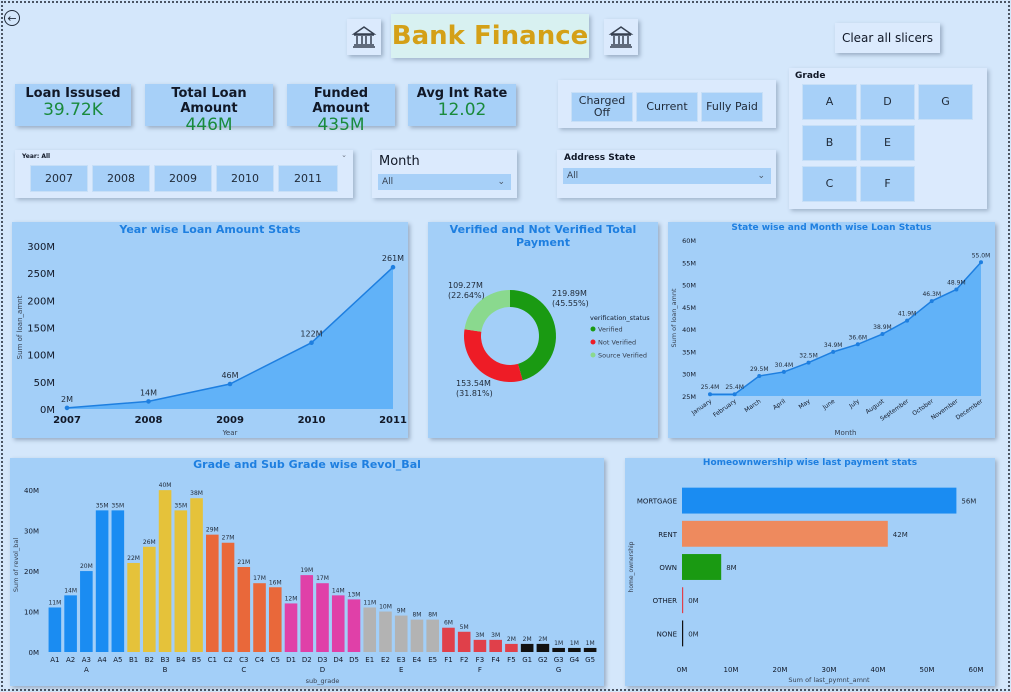 This screenshot has width=1011, height=692. Describe the element at coordinates (209, 125) in the screenshot. I see `kpi-value: 446M` at that location.